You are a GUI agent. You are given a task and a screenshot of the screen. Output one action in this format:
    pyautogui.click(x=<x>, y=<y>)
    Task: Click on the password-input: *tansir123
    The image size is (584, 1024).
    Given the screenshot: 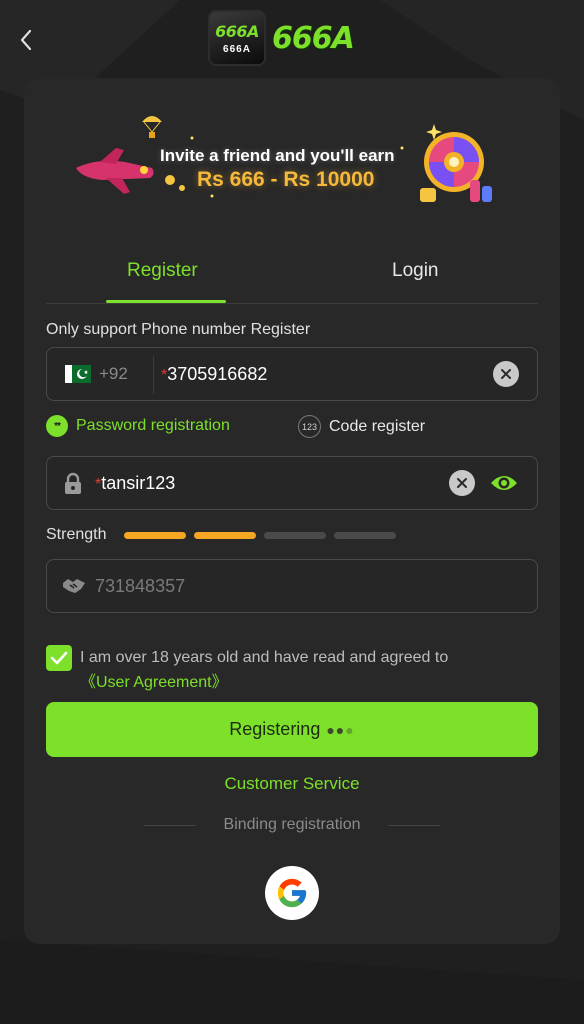 What is the action you would take?
    pyautogui.click(x=135, y=483)
    